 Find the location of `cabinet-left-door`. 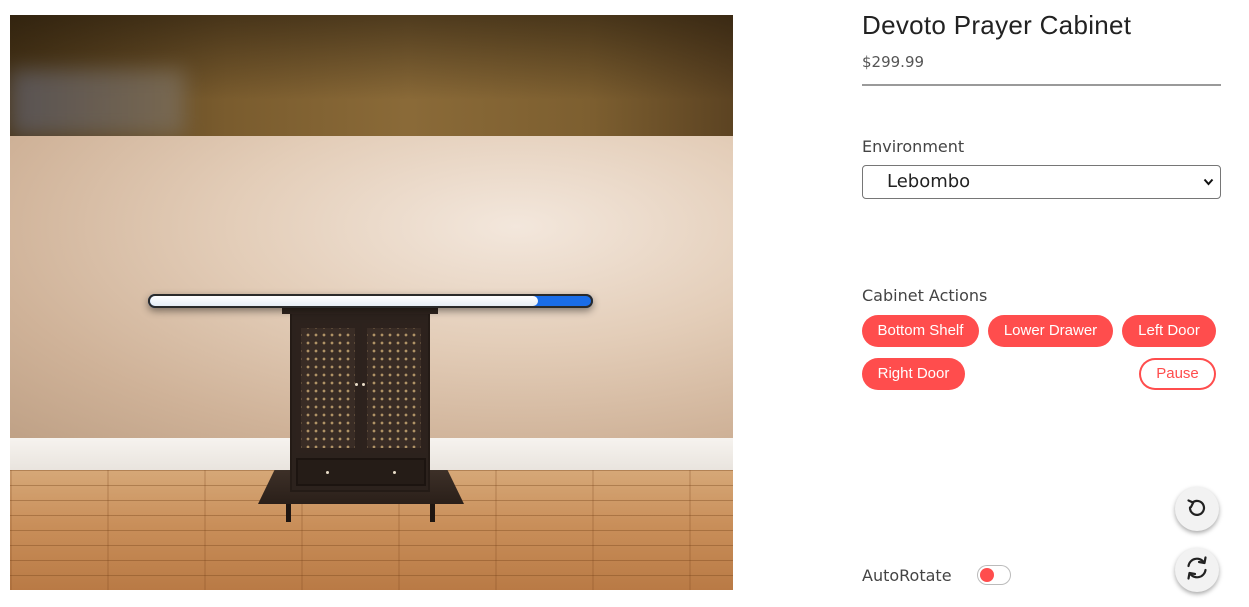

cabinet-left-door is located at coordinates (328, 388).